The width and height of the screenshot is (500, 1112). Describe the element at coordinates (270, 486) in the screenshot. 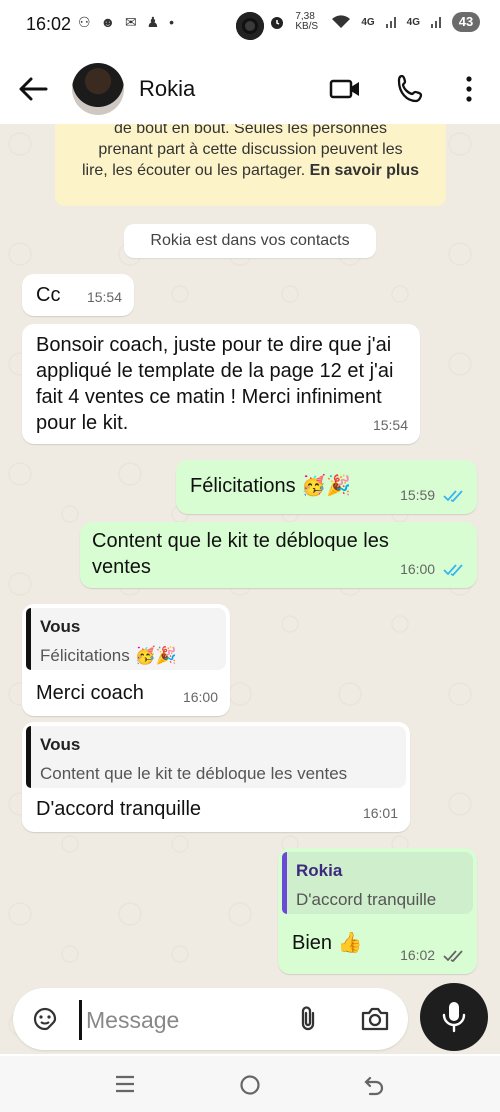

I see `message-text: Félicitations 🥳🎉` at that location.